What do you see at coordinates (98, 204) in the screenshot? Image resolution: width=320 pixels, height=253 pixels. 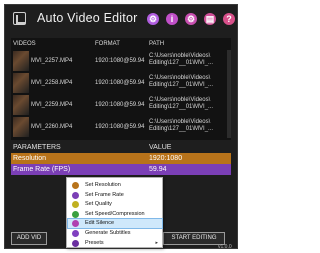 I see `menu-item-label: Set Quality` at bounding box center [98, 204].